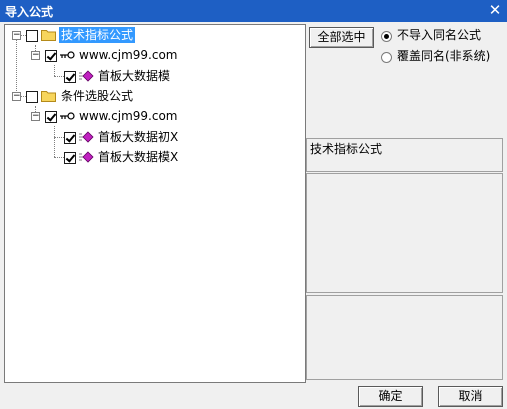  I want to click on formula-label: 首板大数据模, so click(134, 76).